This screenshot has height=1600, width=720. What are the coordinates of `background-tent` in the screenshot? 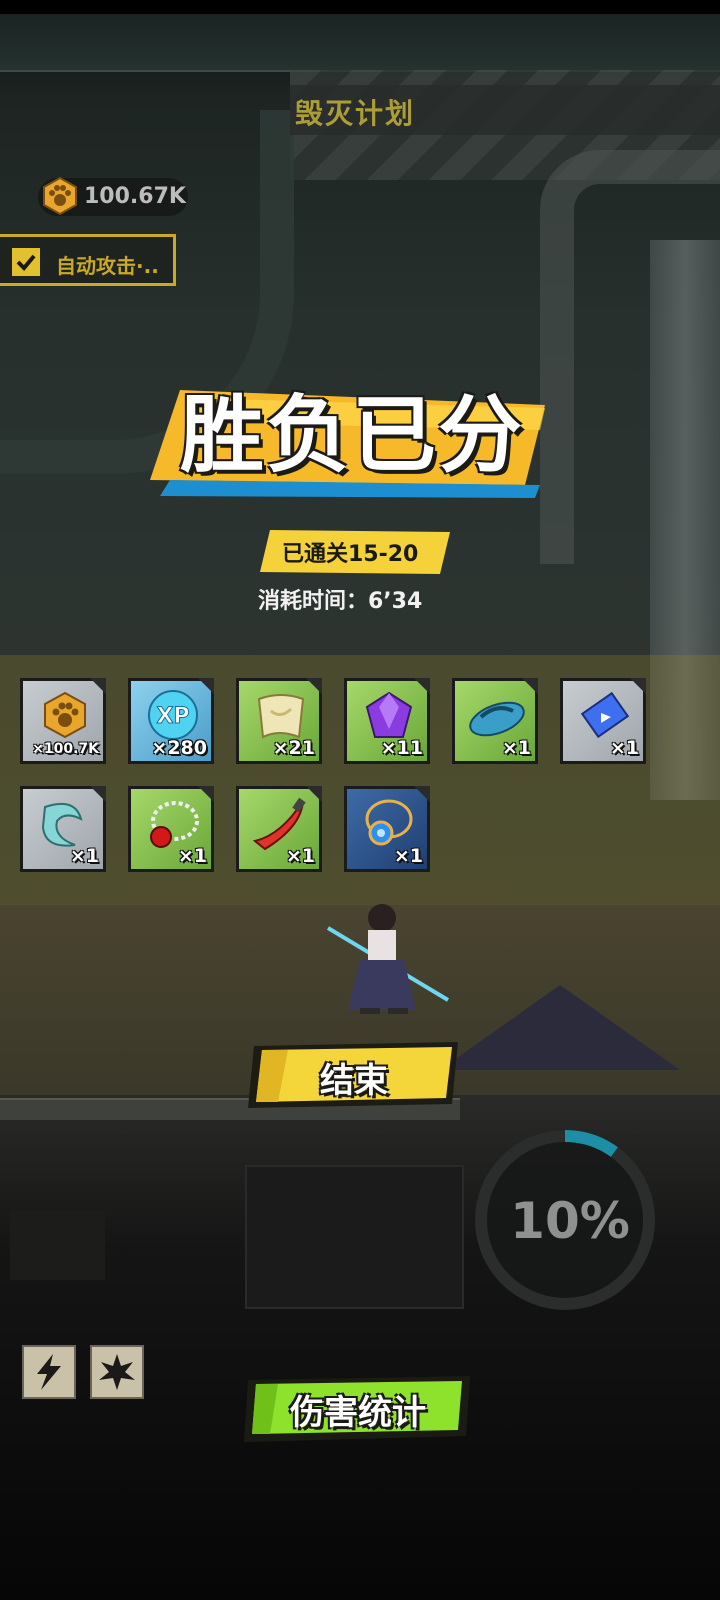 It's located at (560, 1027).